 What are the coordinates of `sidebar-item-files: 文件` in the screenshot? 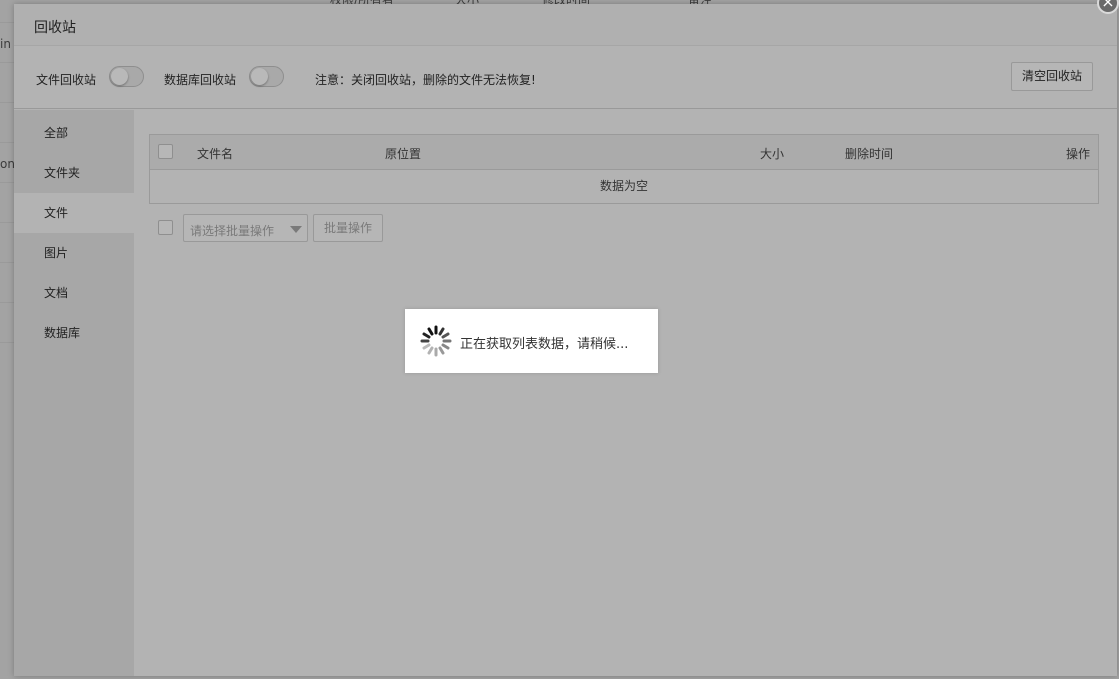 It's located at (74, 213).